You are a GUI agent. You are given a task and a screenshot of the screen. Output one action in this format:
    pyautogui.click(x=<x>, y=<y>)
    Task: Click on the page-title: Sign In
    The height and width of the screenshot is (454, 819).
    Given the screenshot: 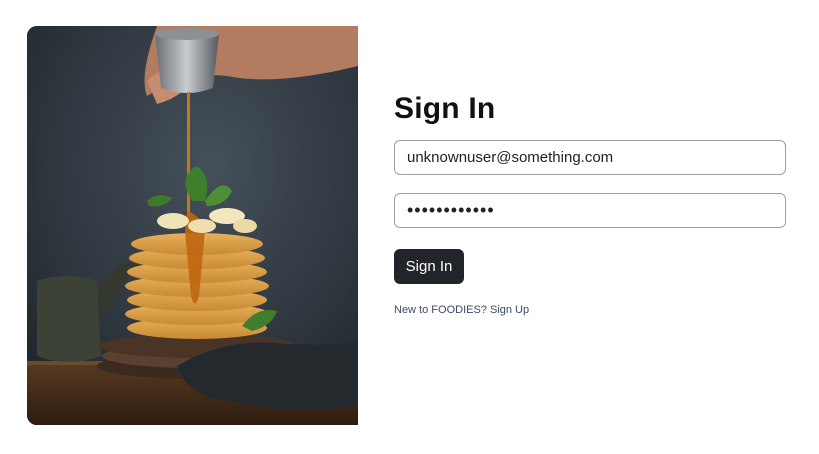 What is the action you would take?
    pyautogui.click(x=445, y=108)
    